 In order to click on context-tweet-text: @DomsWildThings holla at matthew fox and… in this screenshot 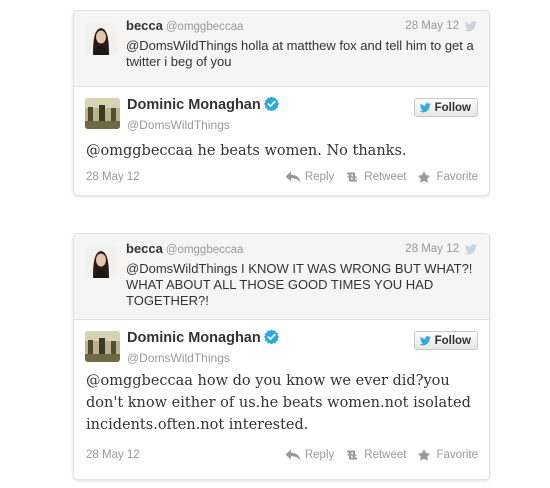, I will do `click(300, 53)`.